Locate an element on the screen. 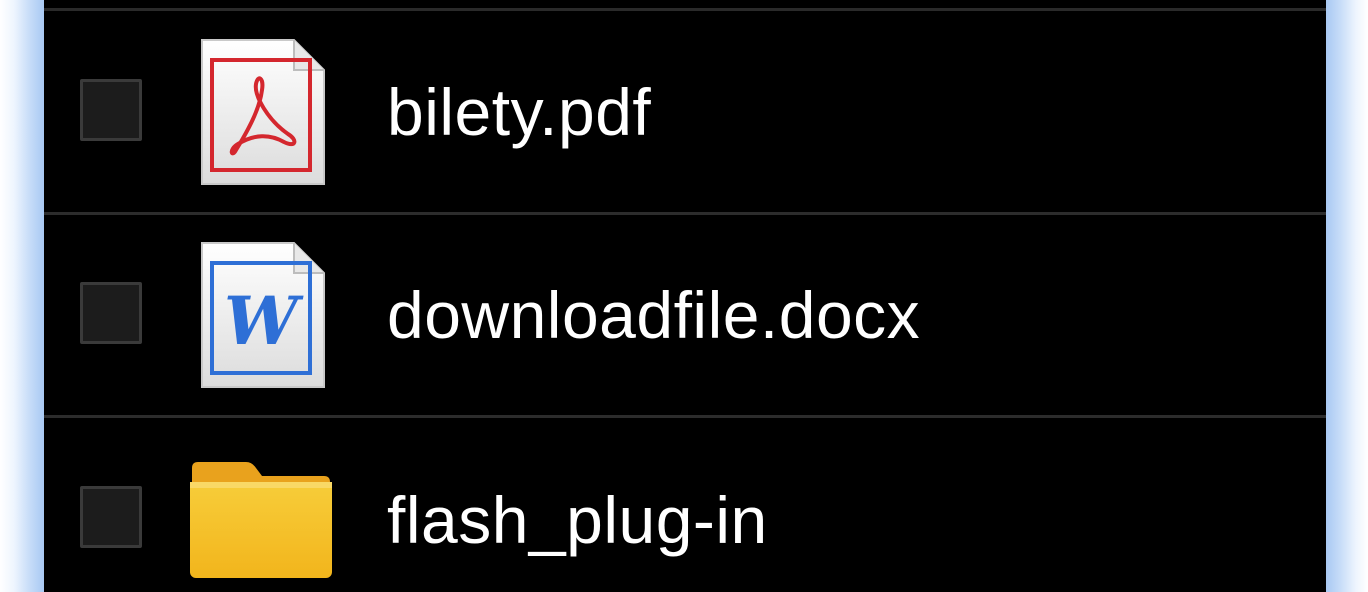 The height and width of the screenshot is (592, 1368). top-divider is located at coordinates (685, 9).